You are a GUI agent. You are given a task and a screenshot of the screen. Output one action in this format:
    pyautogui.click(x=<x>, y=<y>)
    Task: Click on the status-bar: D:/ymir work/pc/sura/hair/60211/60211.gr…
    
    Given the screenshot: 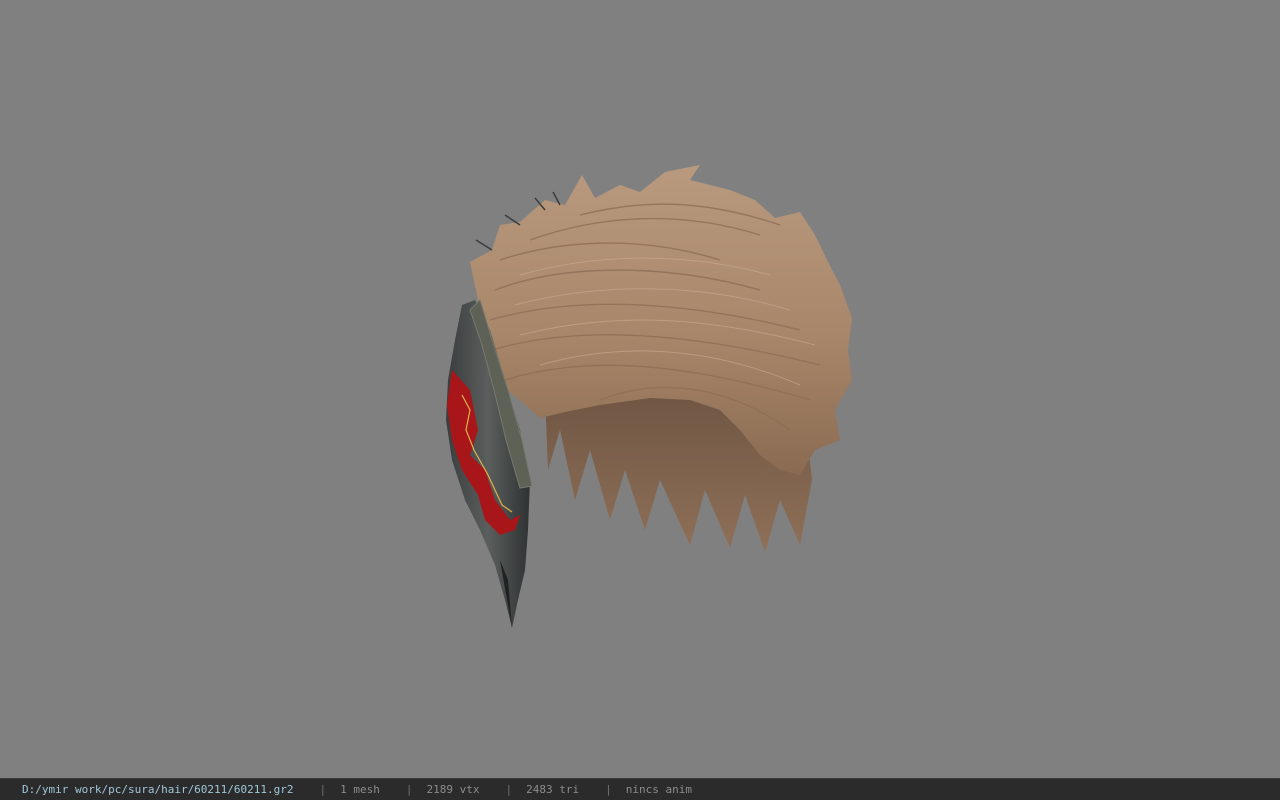 What is the action you would take?
    pyautogui.click(x=640, y=789)
    